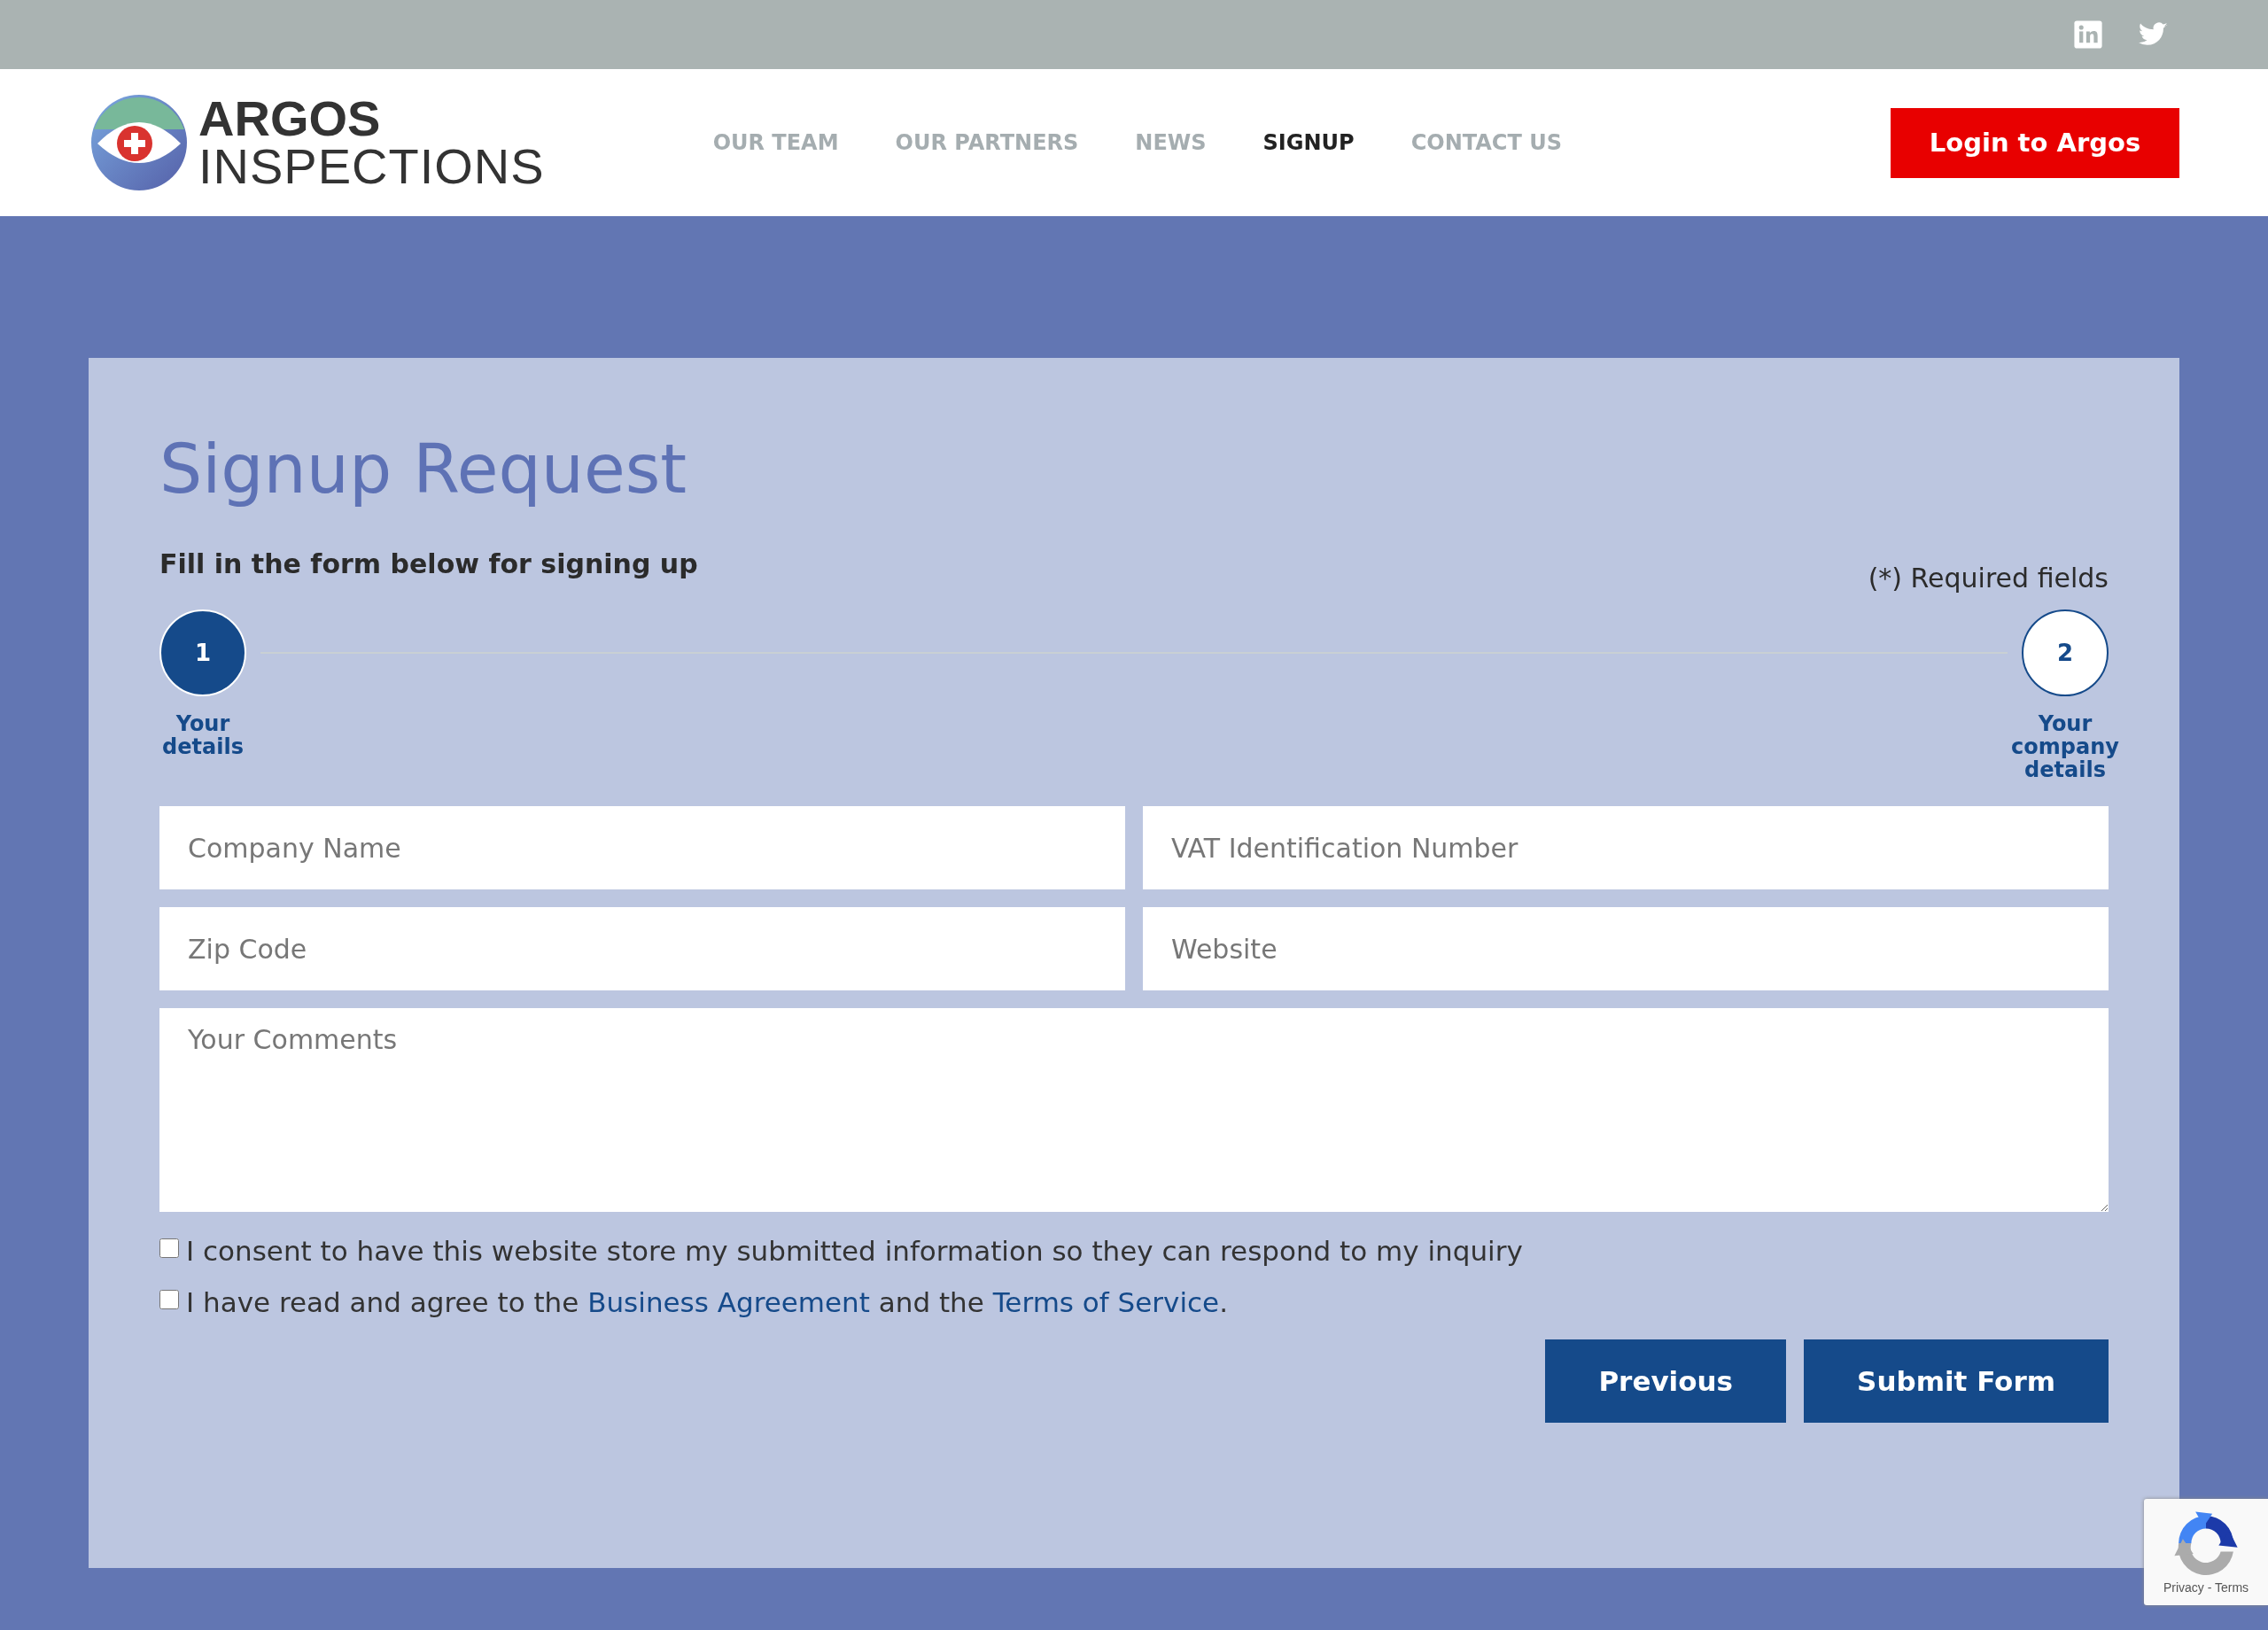 Image resolution: width=2268 pixels, height=1630 pixels. I want to click on recaptcha-badge: Privacy - Terms, so click(2206, 1552).